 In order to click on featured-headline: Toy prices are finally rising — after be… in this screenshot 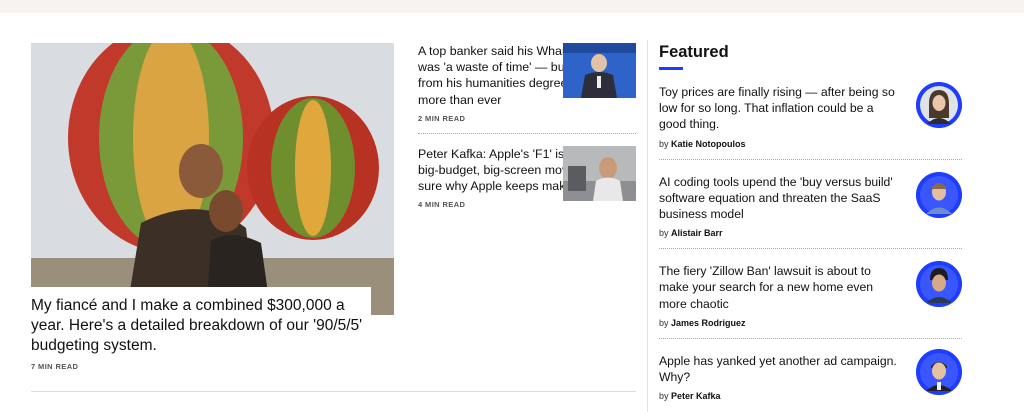, I will do `click(781, 108)`.